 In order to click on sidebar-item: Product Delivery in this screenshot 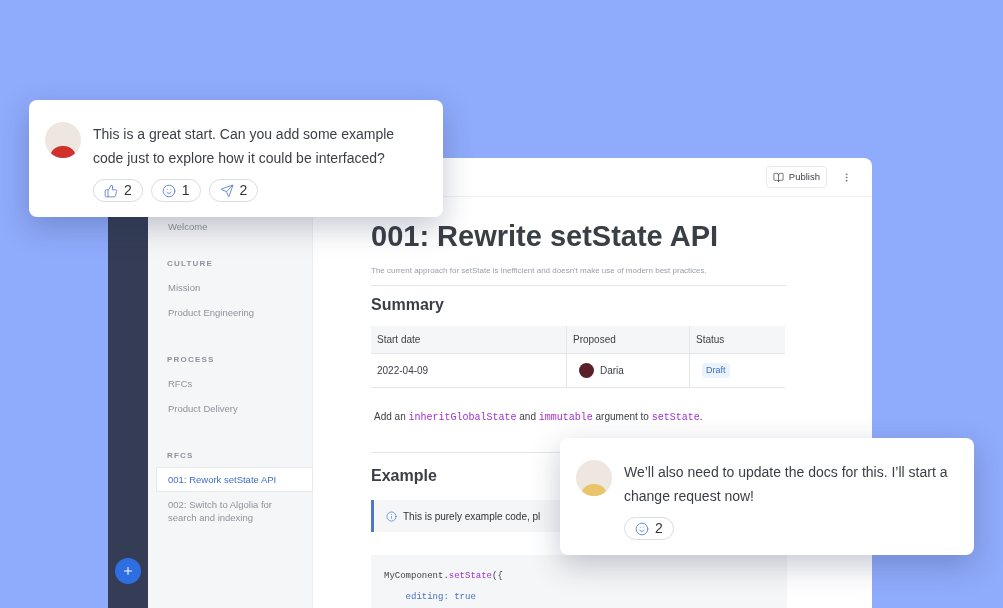, I will do `click(234, 408)`.